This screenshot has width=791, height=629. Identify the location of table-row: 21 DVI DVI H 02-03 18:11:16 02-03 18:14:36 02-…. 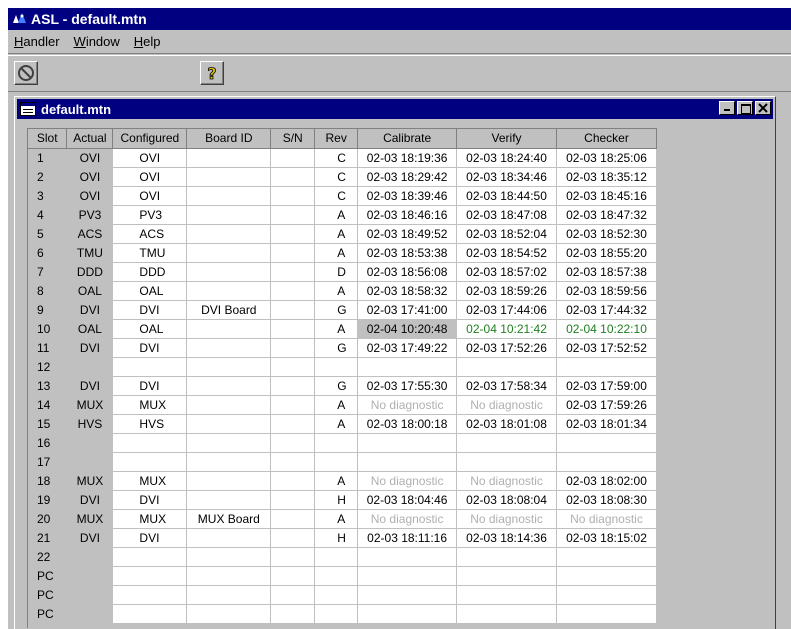
(342, 538).